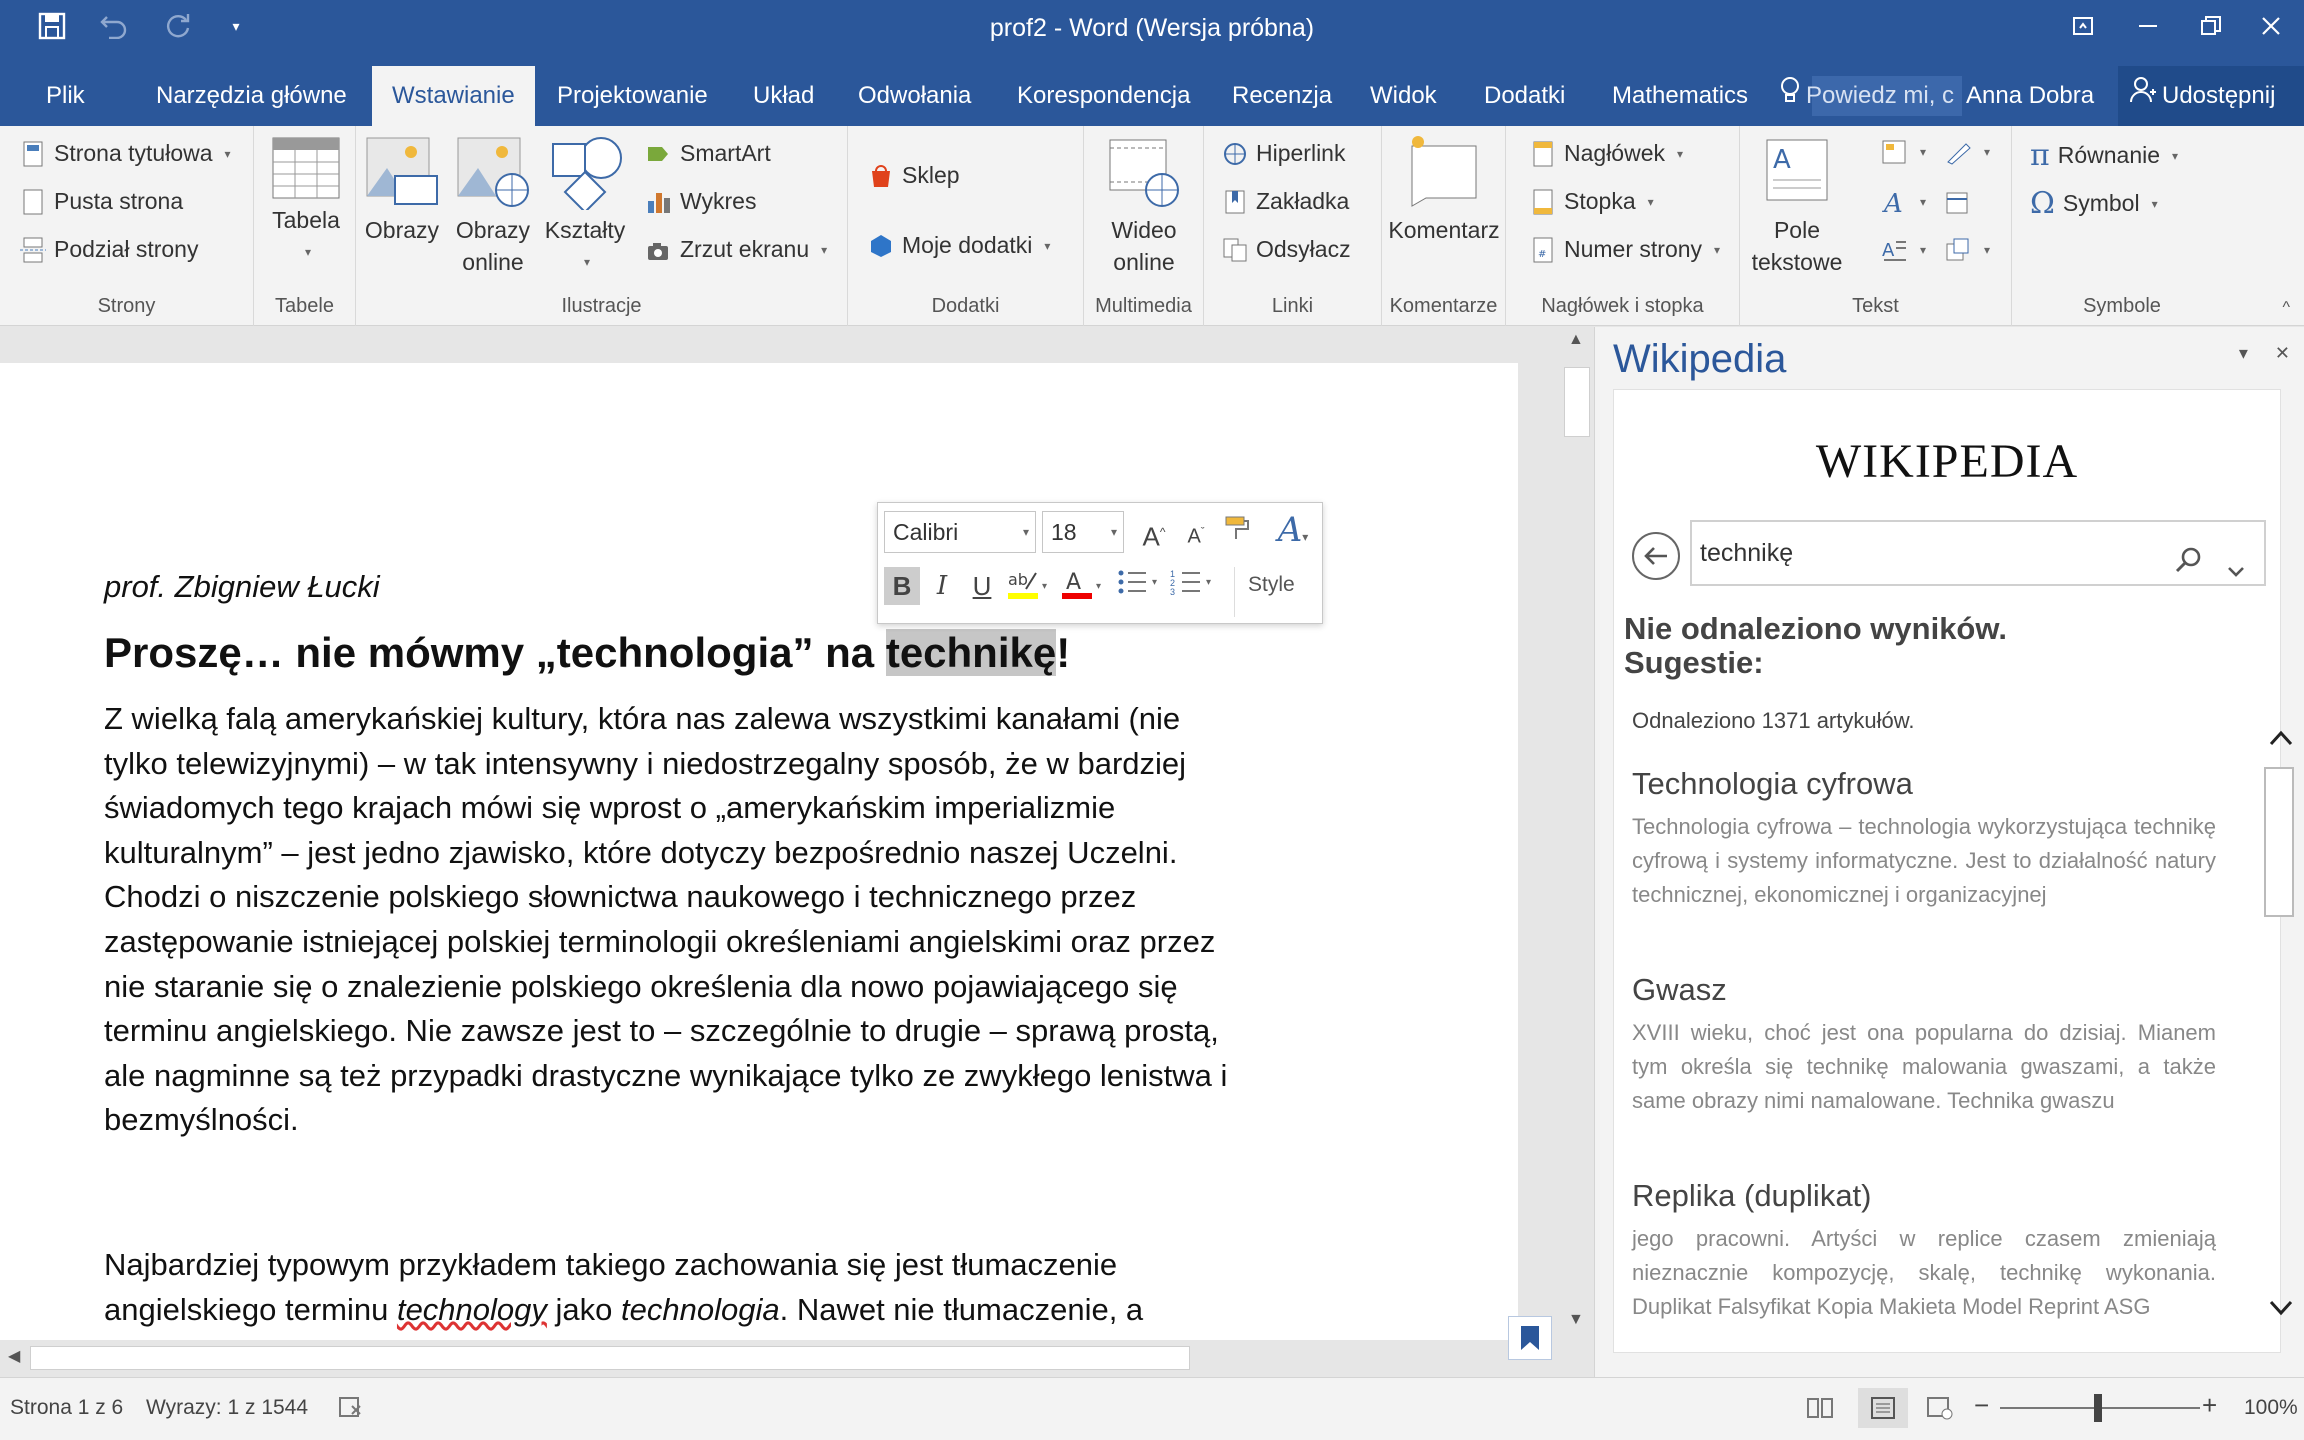 The image size is (2304, 1440). Describe the element at coordinates (1820, 1408) in the screenshot. I see `read-mode-icon` at that location.